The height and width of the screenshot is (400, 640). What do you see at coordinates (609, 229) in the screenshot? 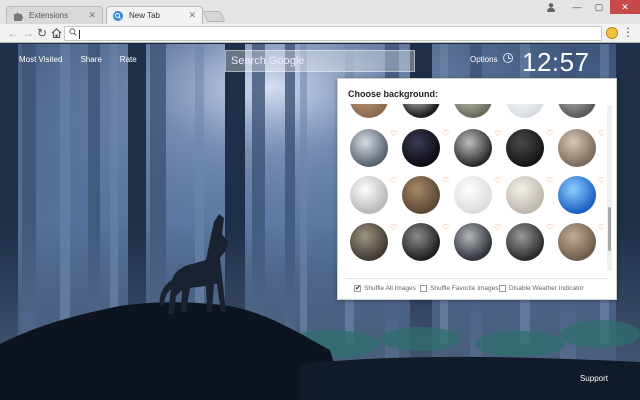
I see `scrollbar-thumb` at bounding box center [609, 229].